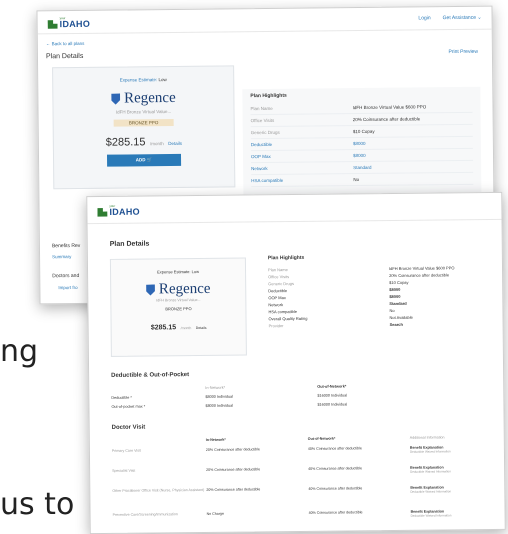  What do you see at coordinates (144, 160) in the screenshot?
I see `add-to-cart-button: ADD 🛒` at bounding box center [144, 160].